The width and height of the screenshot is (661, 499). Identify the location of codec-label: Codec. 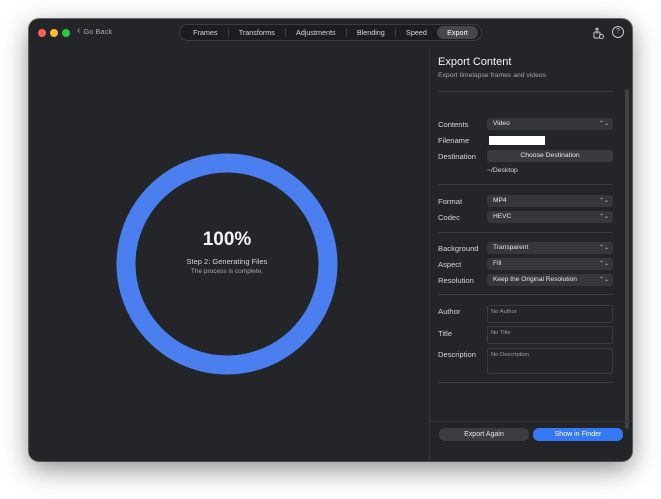
(449, 217).